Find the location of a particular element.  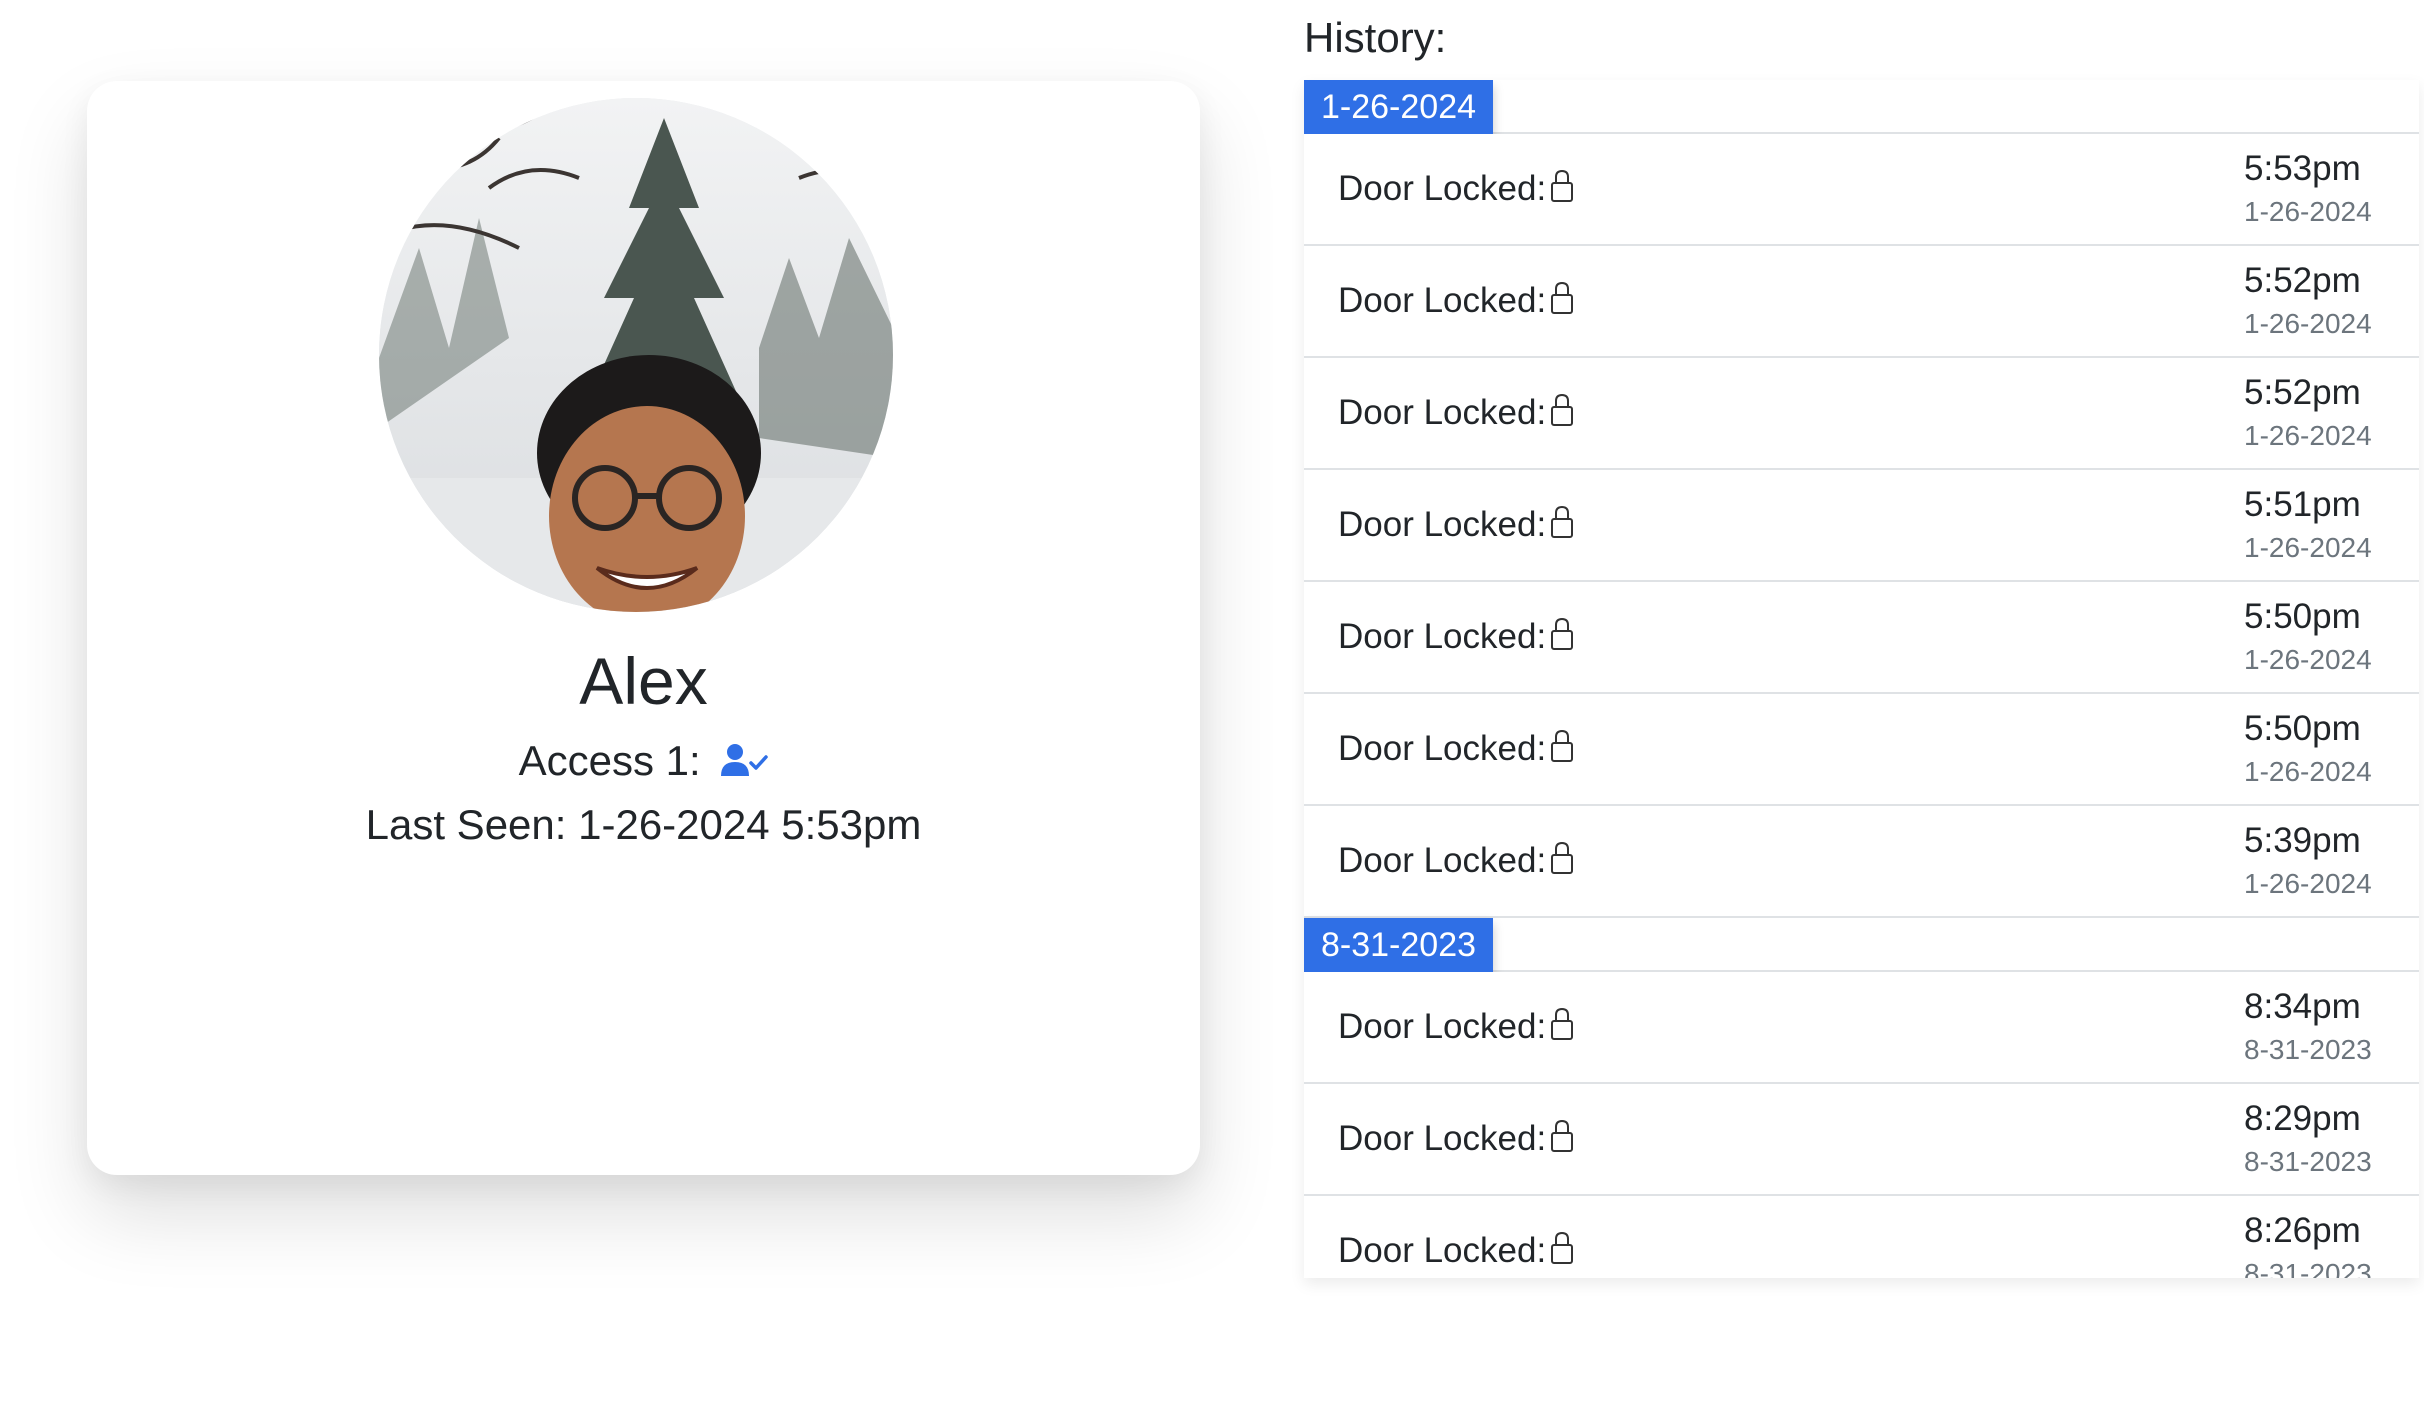

event-time: 8:29pm is located at coordinates (2302, 1118).